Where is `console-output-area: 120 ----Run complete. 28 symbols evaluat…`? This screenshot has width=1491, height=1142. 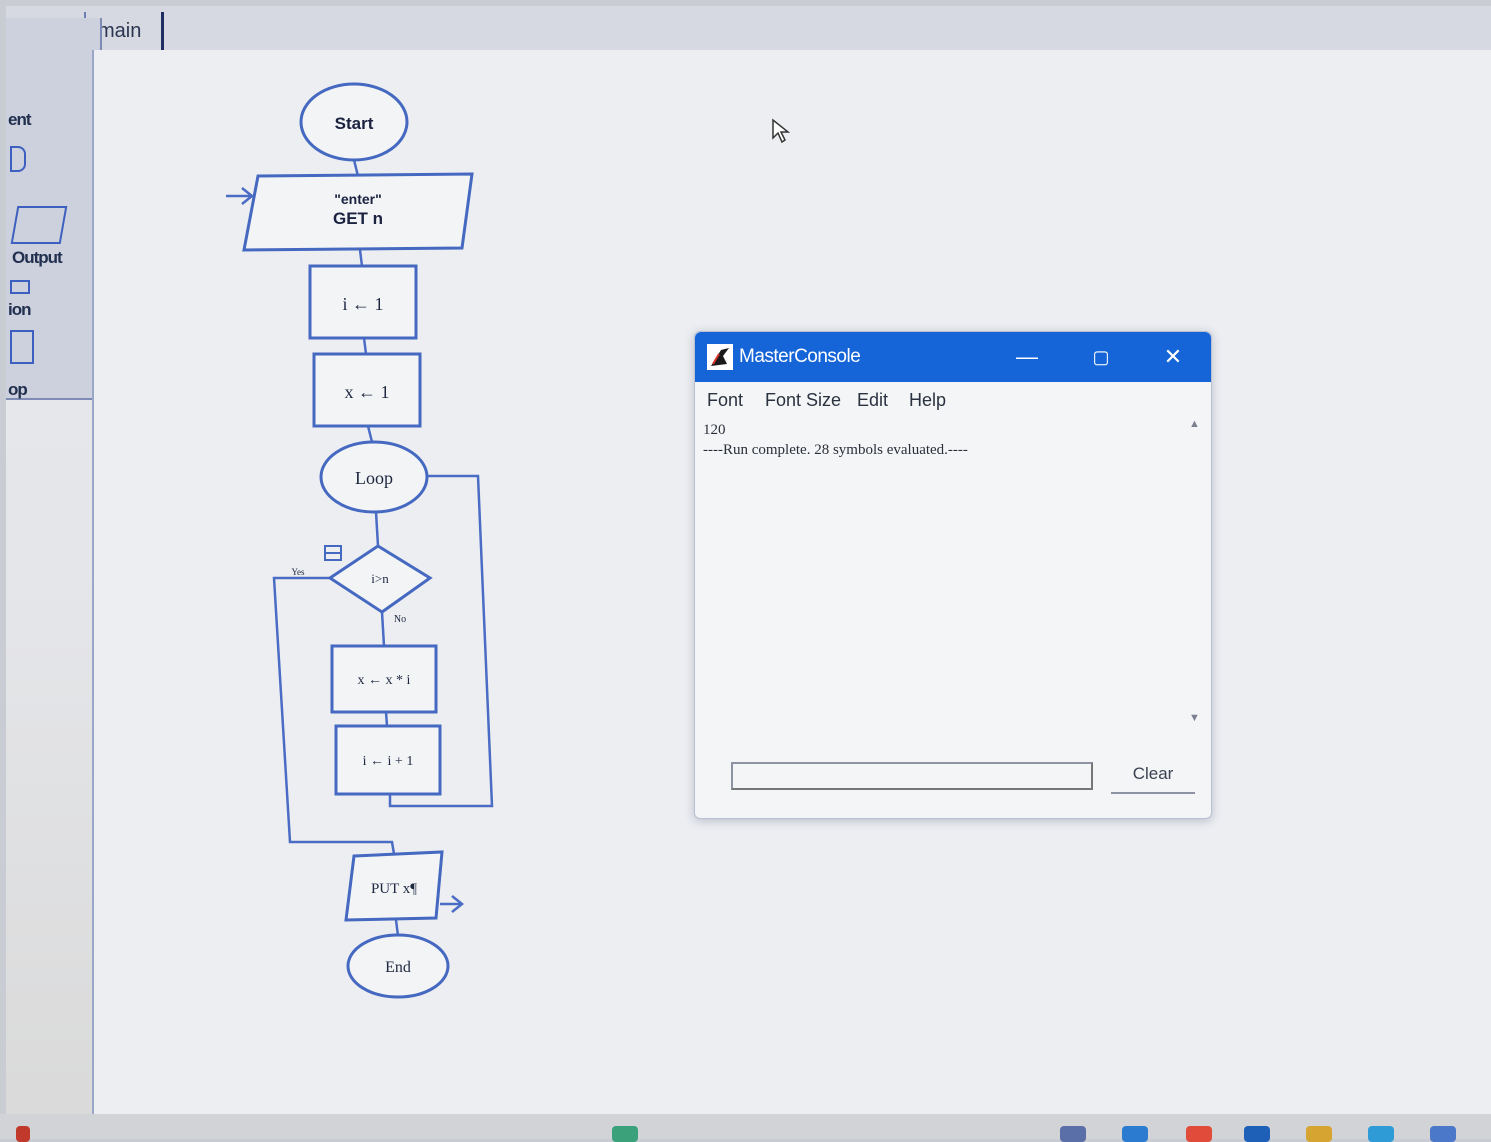 console-output-area: 120 ----Run complete. 28 symbols evaluat… is located at coordinates (941, 576).